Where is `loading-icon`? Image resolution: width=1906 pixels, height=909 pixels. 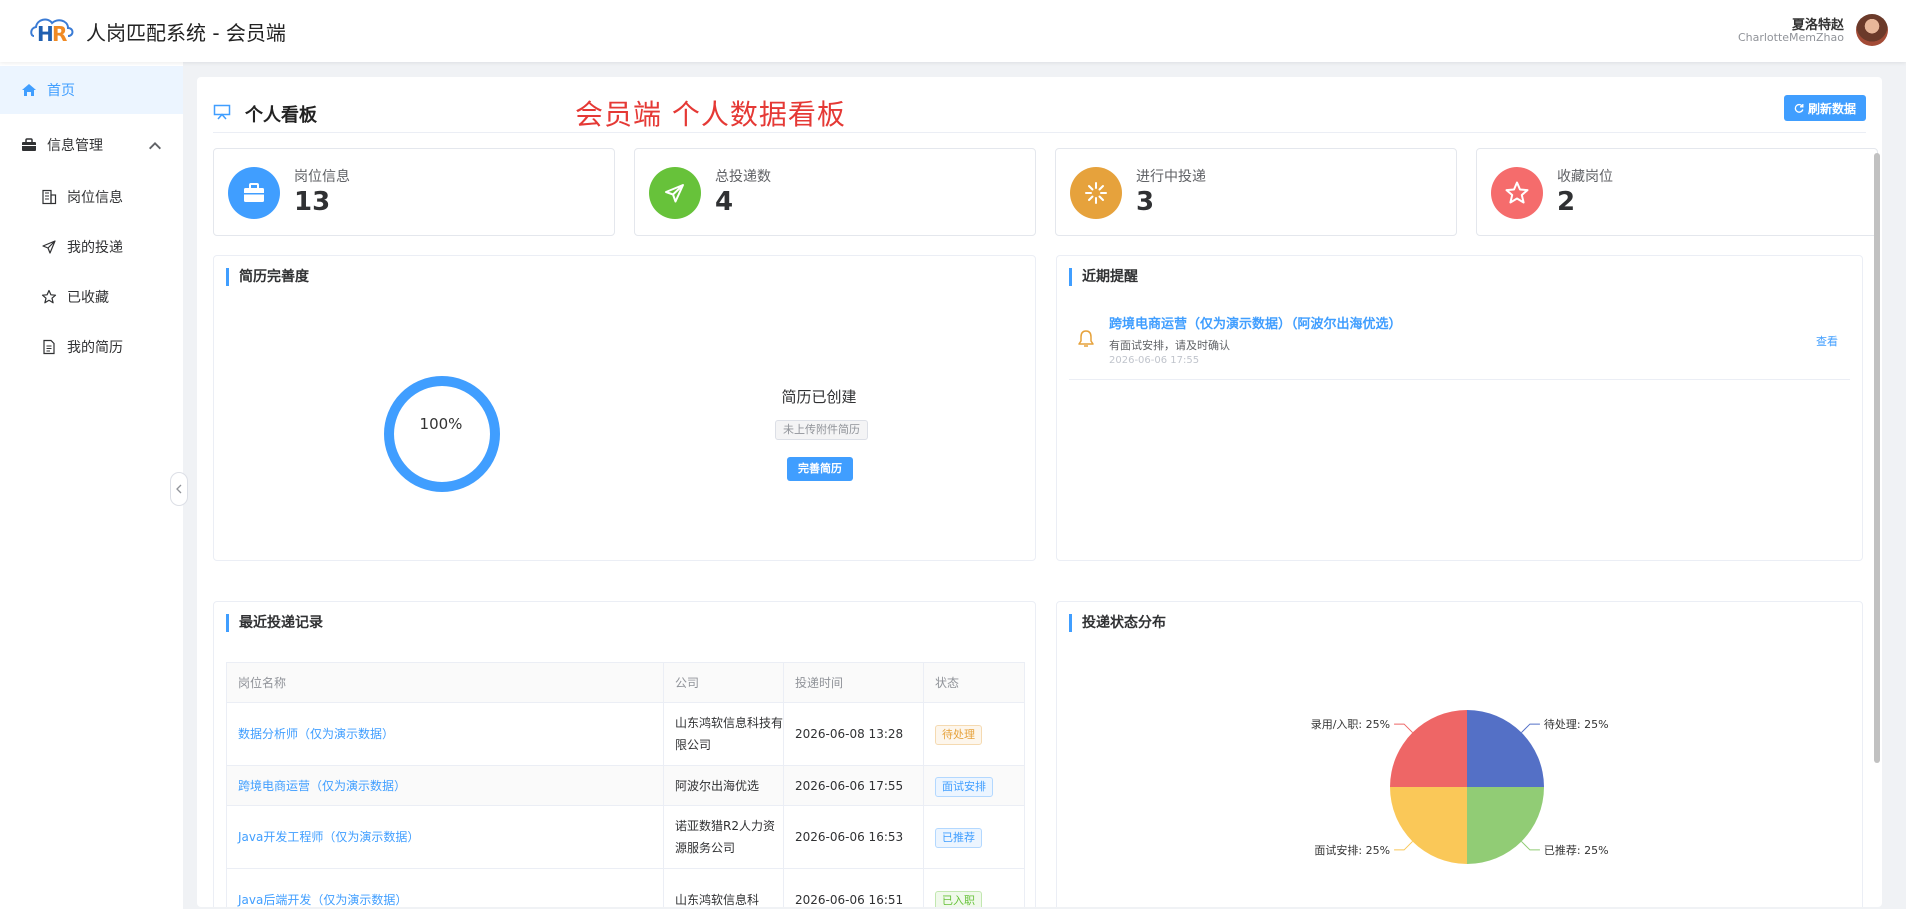
loading-icon is located at coordinates (1096, 193).